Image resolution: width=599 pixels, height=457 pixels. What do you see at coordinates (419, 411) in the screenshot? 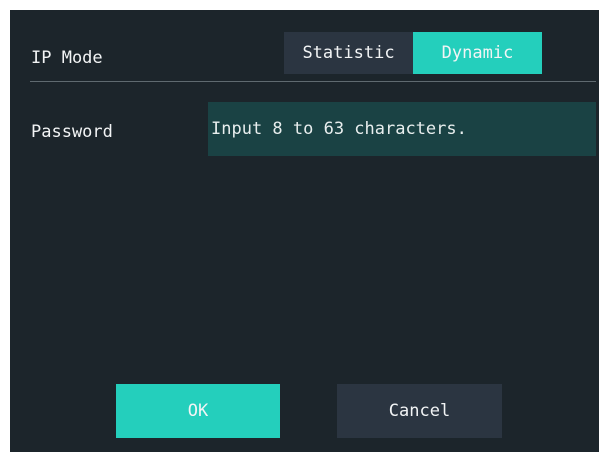
I see `cancel-button: Cancel` at bounding box center [419, 411].